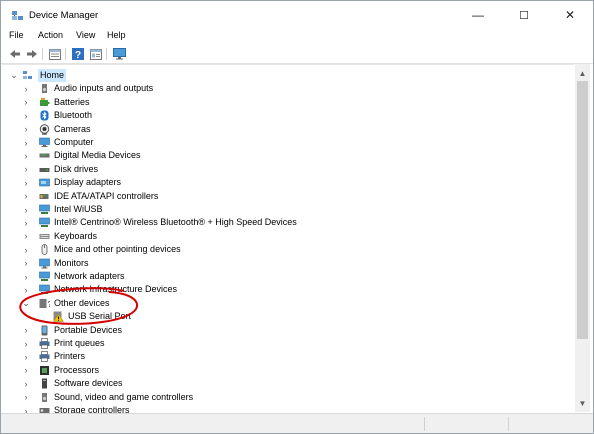  What do you see at coordinates (282, 236) in the screenshot?
I see `tree-category-item: › Keyboards` at bounding box center [282, 236].